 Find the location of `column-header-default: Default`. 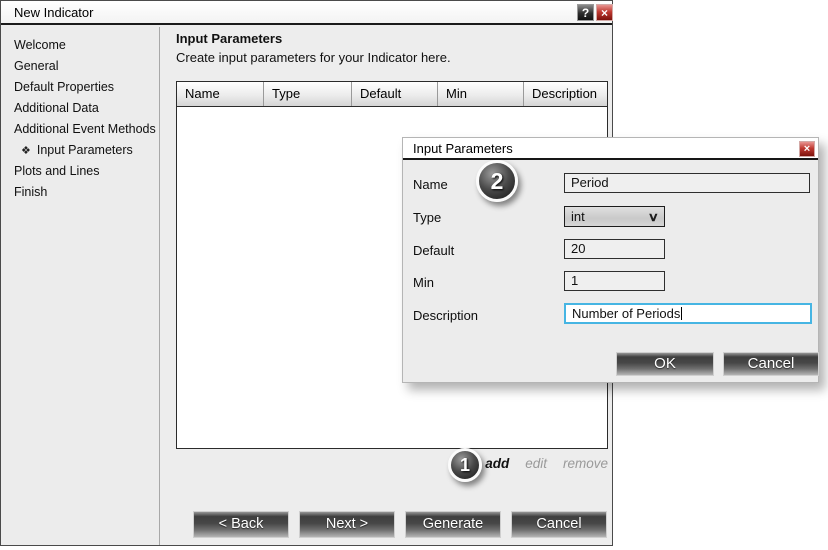

column-header-default: Default is located at coordinates (395, 94).